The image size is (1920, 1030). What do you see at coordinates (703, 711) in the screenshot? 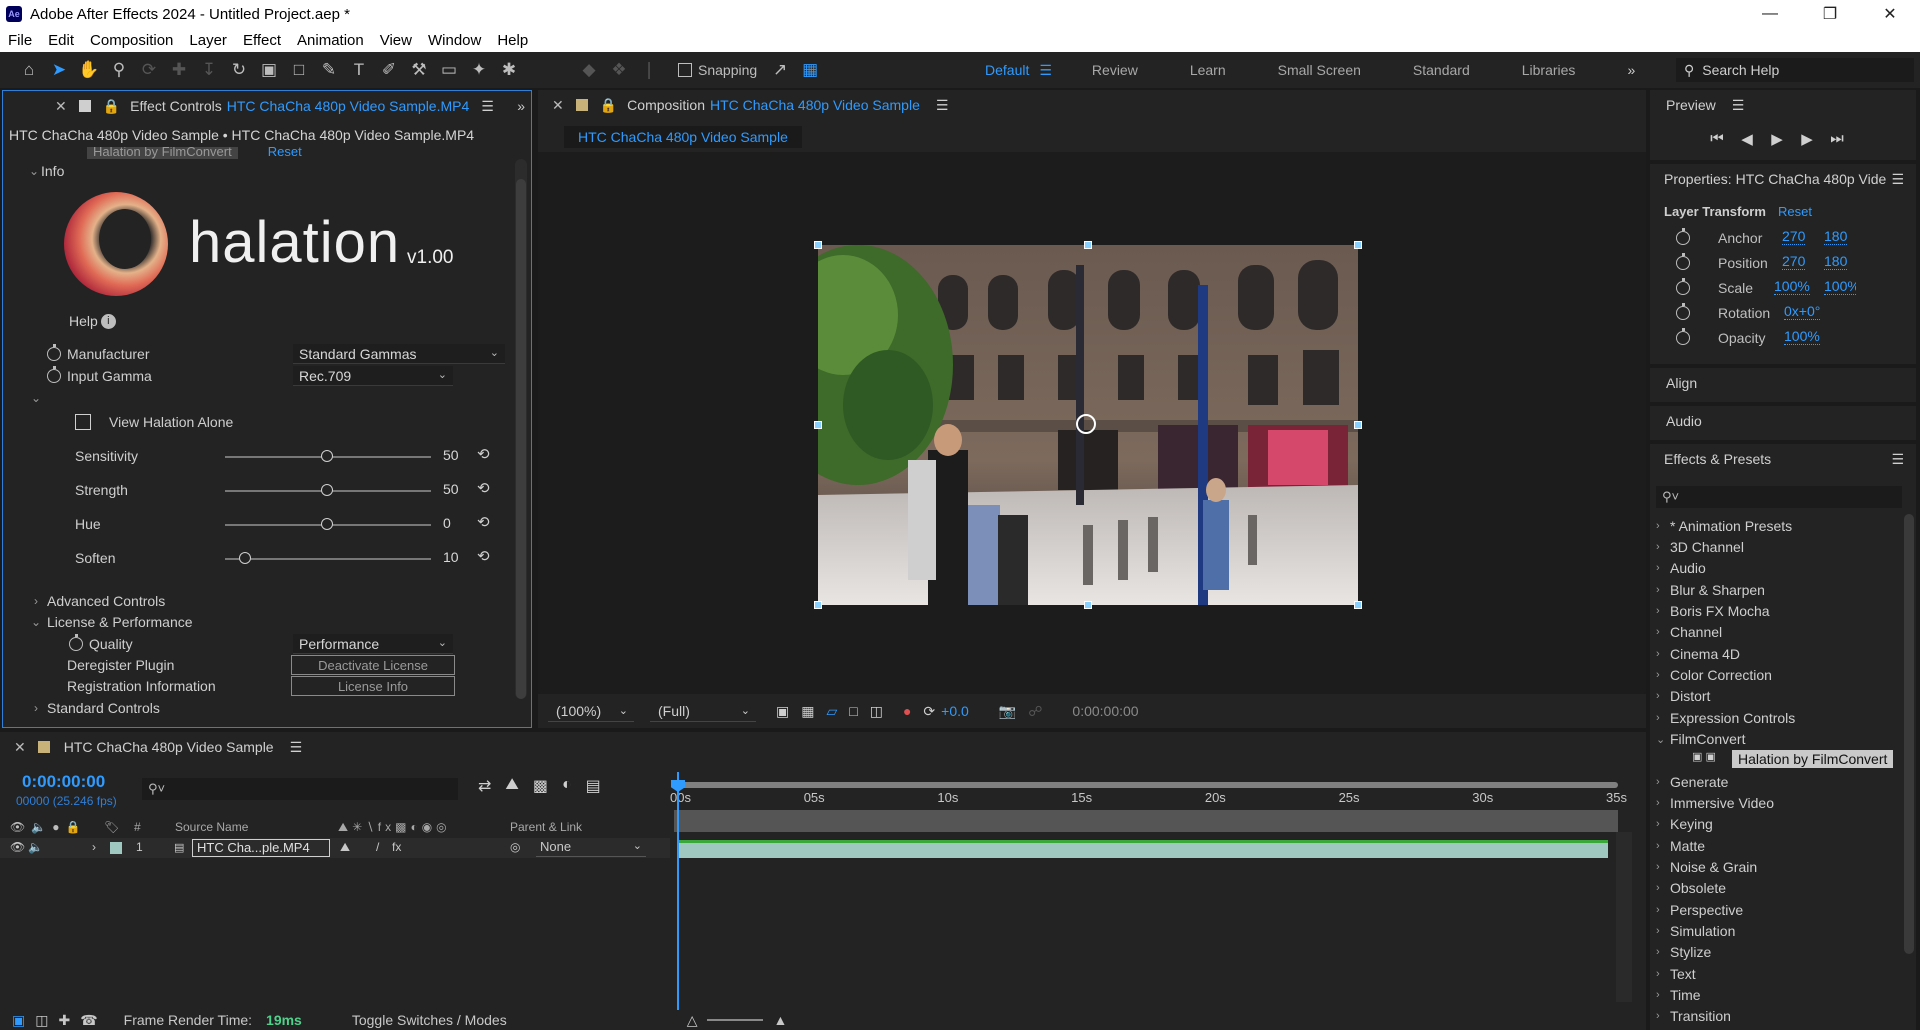
I see `resolution-dropdown: (Full) ⌄` at bounding box center [703, 711].